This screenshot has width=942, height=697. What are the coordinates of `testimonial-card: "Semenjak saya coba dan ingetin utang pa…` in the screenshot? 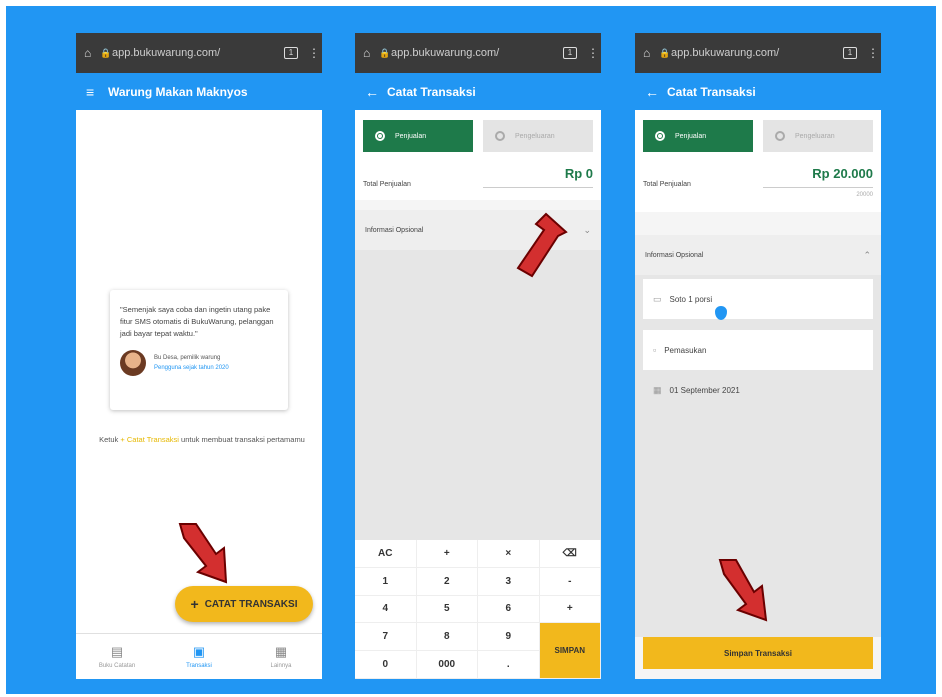 It's located at (199, 350).